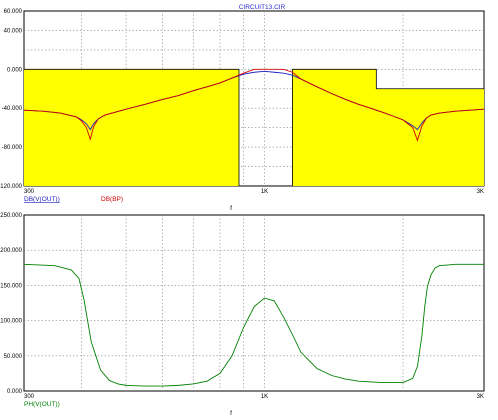 The image size is (498, 420). I want to click on y-tick-label: 40.000, so click(13, 31).